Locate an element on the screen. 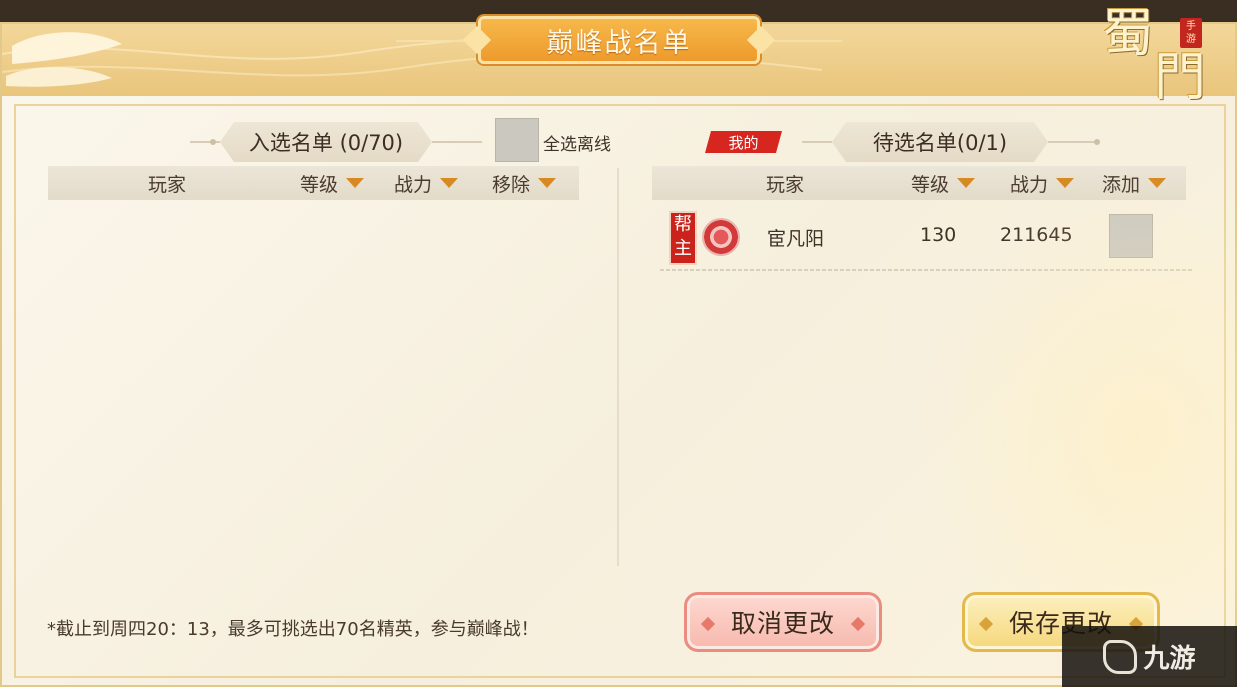 The width and height of the screenshot is (1237, 687). selected-table-header: 玩家 等级 战力 移除 is located at coordinates (313, 183).